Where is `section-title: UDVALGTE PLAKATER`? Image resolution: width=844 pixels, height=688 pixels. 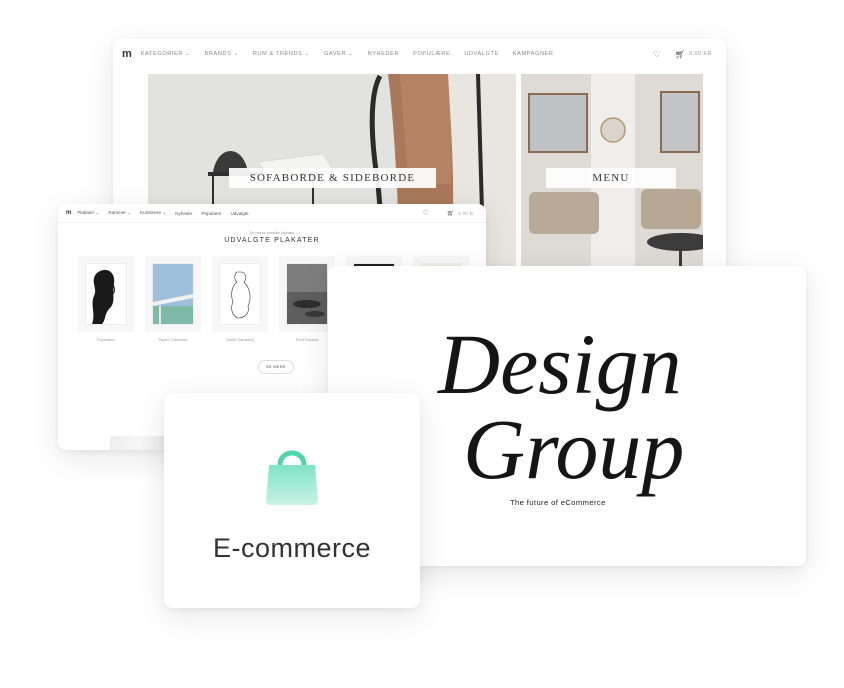
section-title: UDVALGTE PLAKATER is located at coordinates (272, 240).